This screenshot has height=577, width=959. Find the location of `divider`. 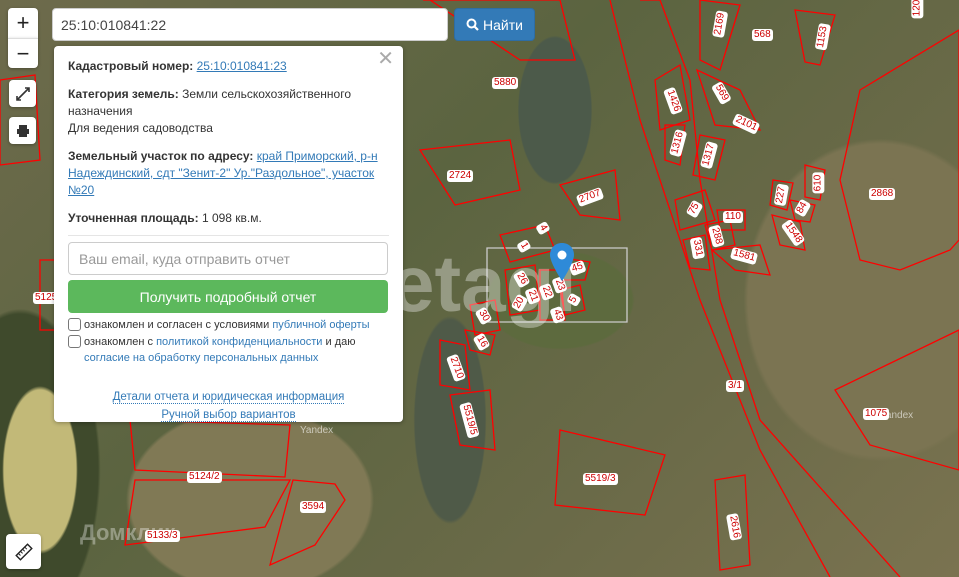

divider is located at coordinates (228, 235).